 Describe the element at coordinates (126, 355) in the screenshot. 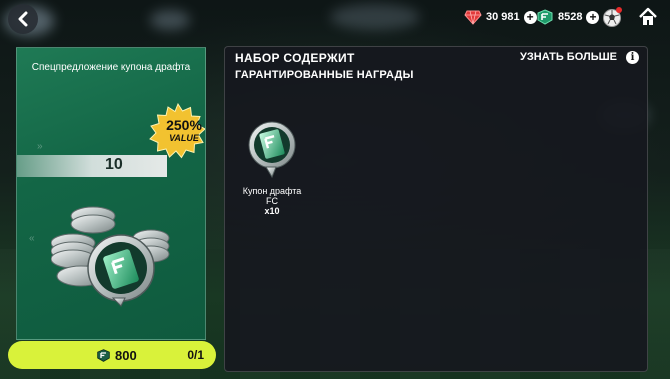

I see `buy-price: 800` at that location.